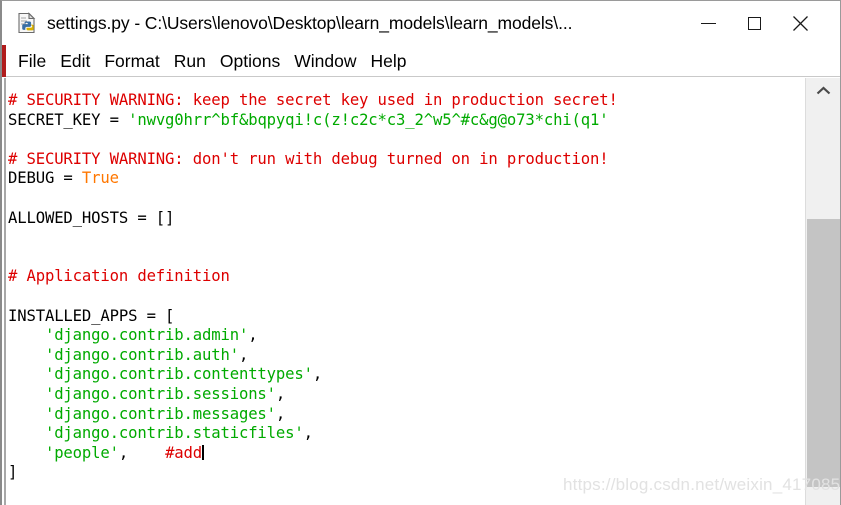 The height and width of the screenshot is (505, 841). I want to click on text-cursor, so click(203, 452).